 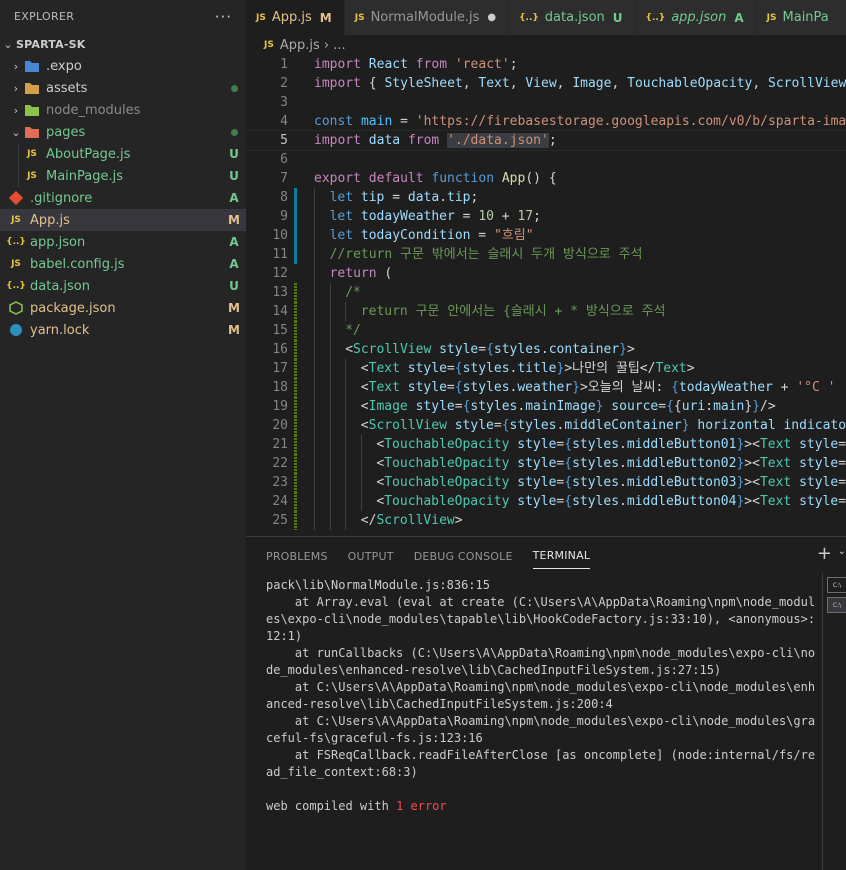 I want to click on code-token: data, so click(x=388, y=140).